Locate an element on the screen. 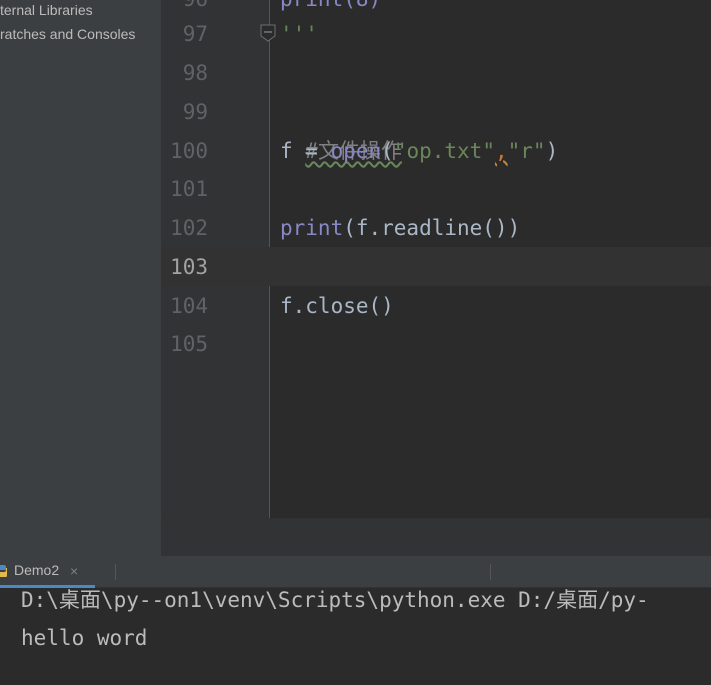 This screenshot has height=685, width=711. line-number: 105 is located at coordinates (189, 344).